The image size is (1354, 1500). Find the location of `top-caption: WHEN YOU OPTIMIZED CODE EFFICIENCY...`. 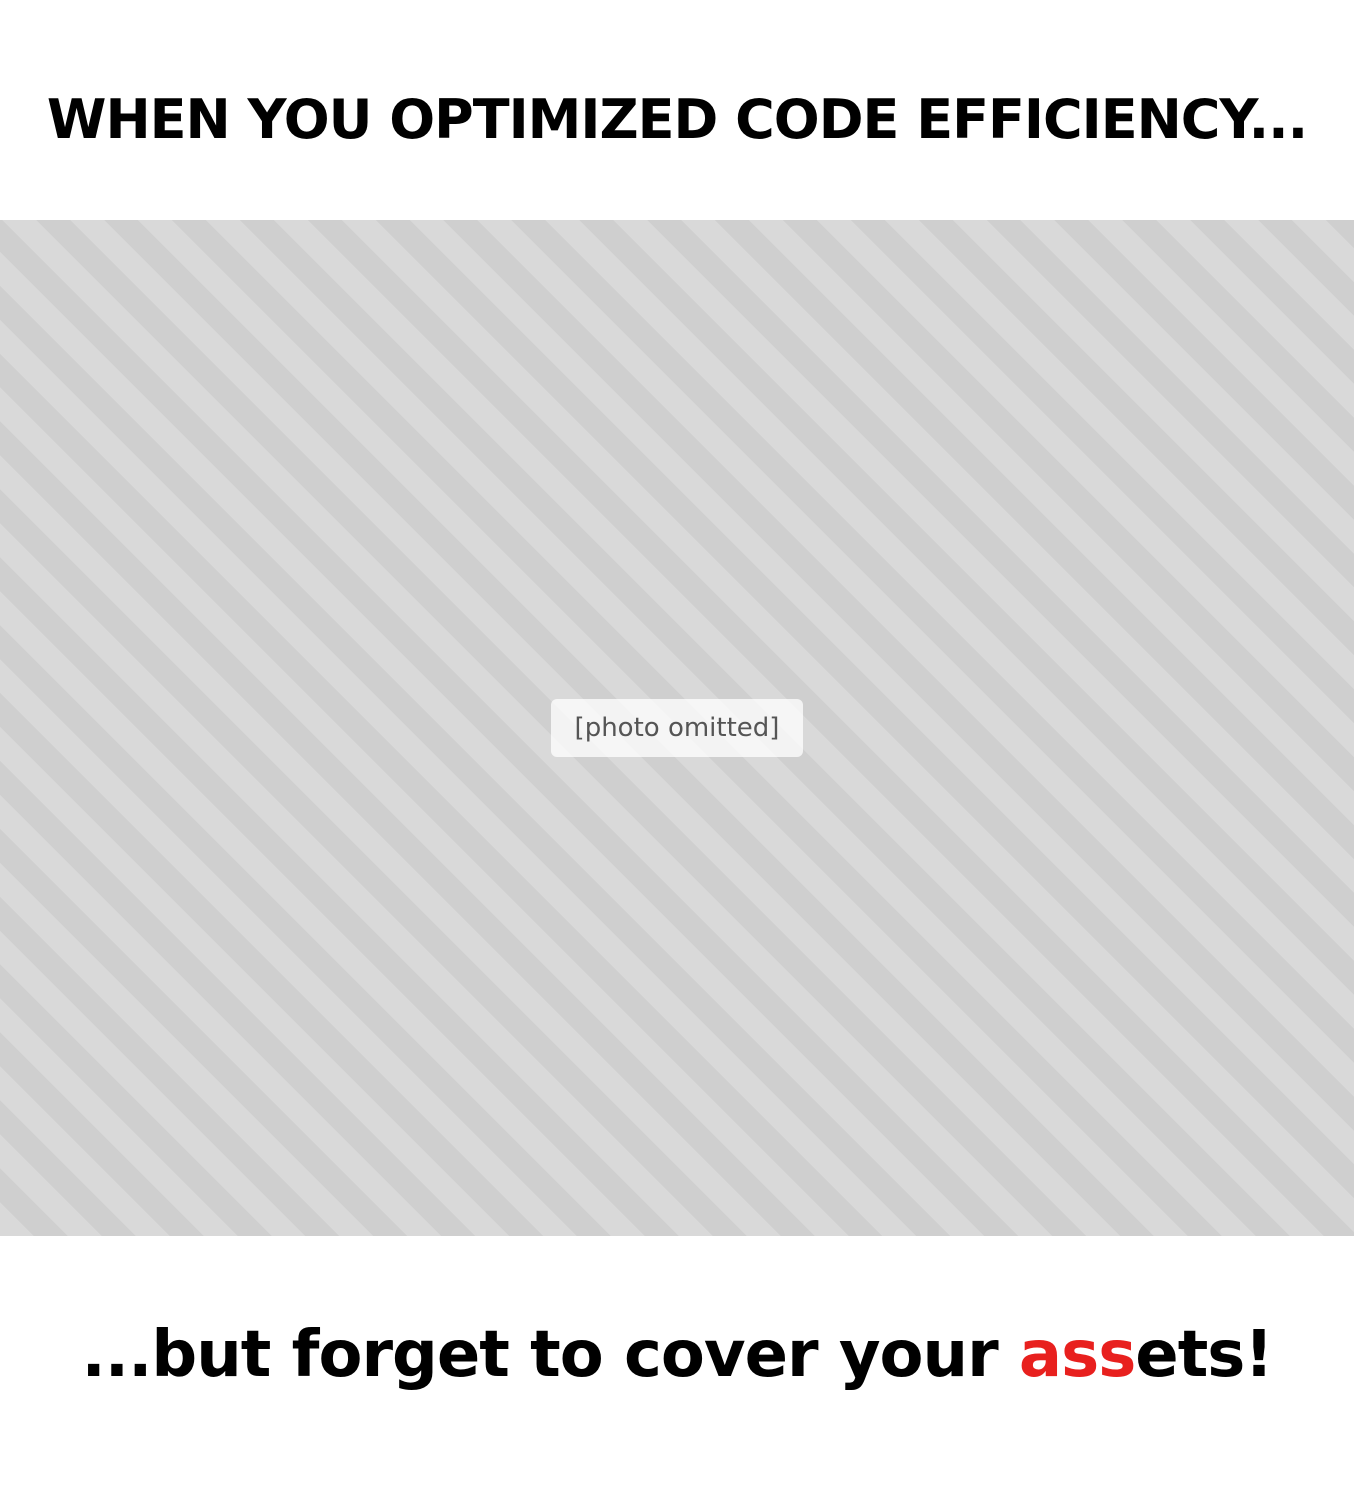

top-caption: WHEN YOU OPTIMIZED CODE EFFICIENCY... is located at coordinates (677, 119).